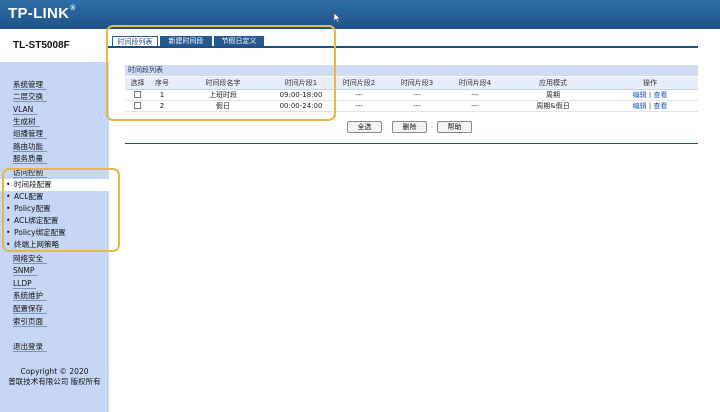 This screenshot has height=412, width=720. I want to click on sidebar-item-l2-switching: 二层交换, so click(30, 96).